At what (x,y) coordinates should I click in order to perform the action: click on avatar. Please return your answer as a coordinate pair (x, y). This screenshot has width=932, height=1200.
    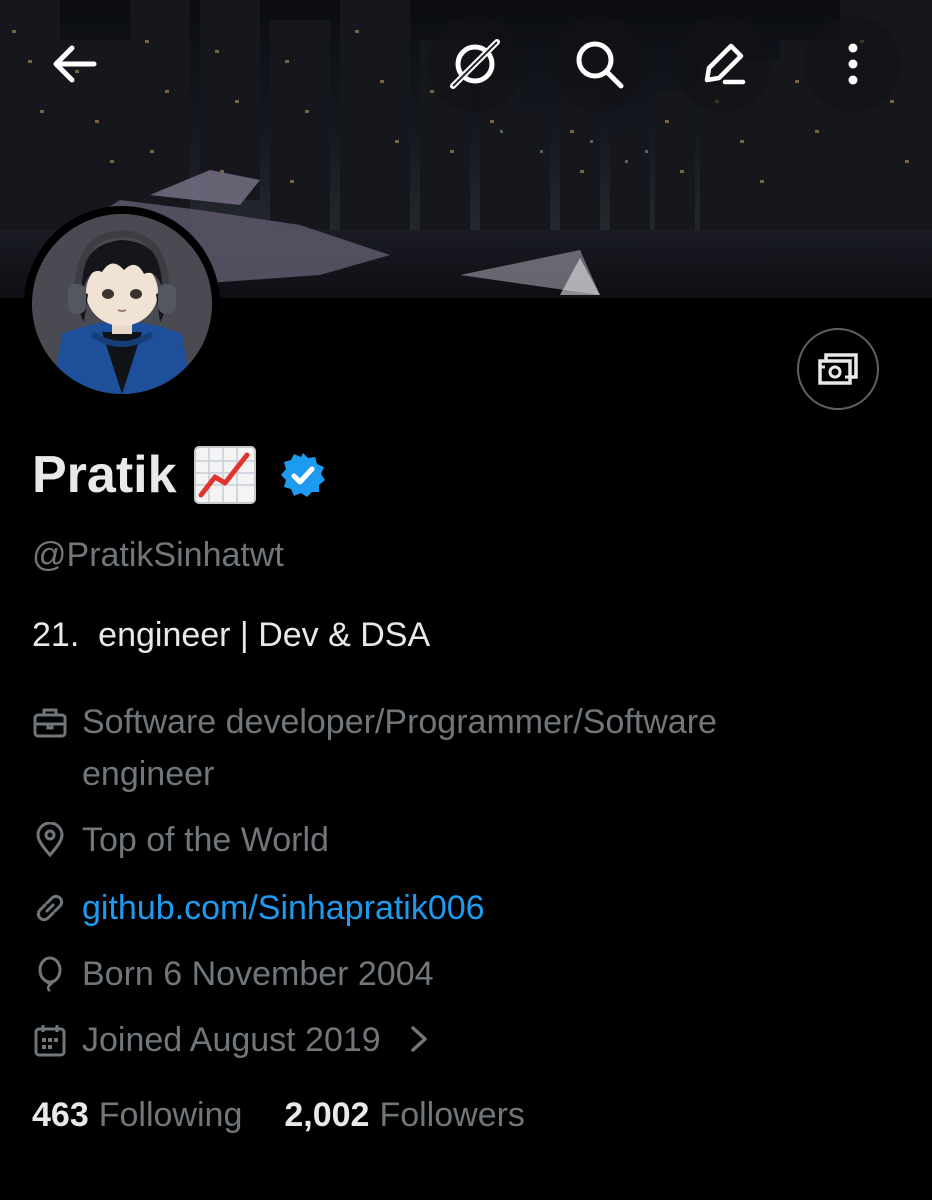
    Looking at the image, I should click on (122, 304).